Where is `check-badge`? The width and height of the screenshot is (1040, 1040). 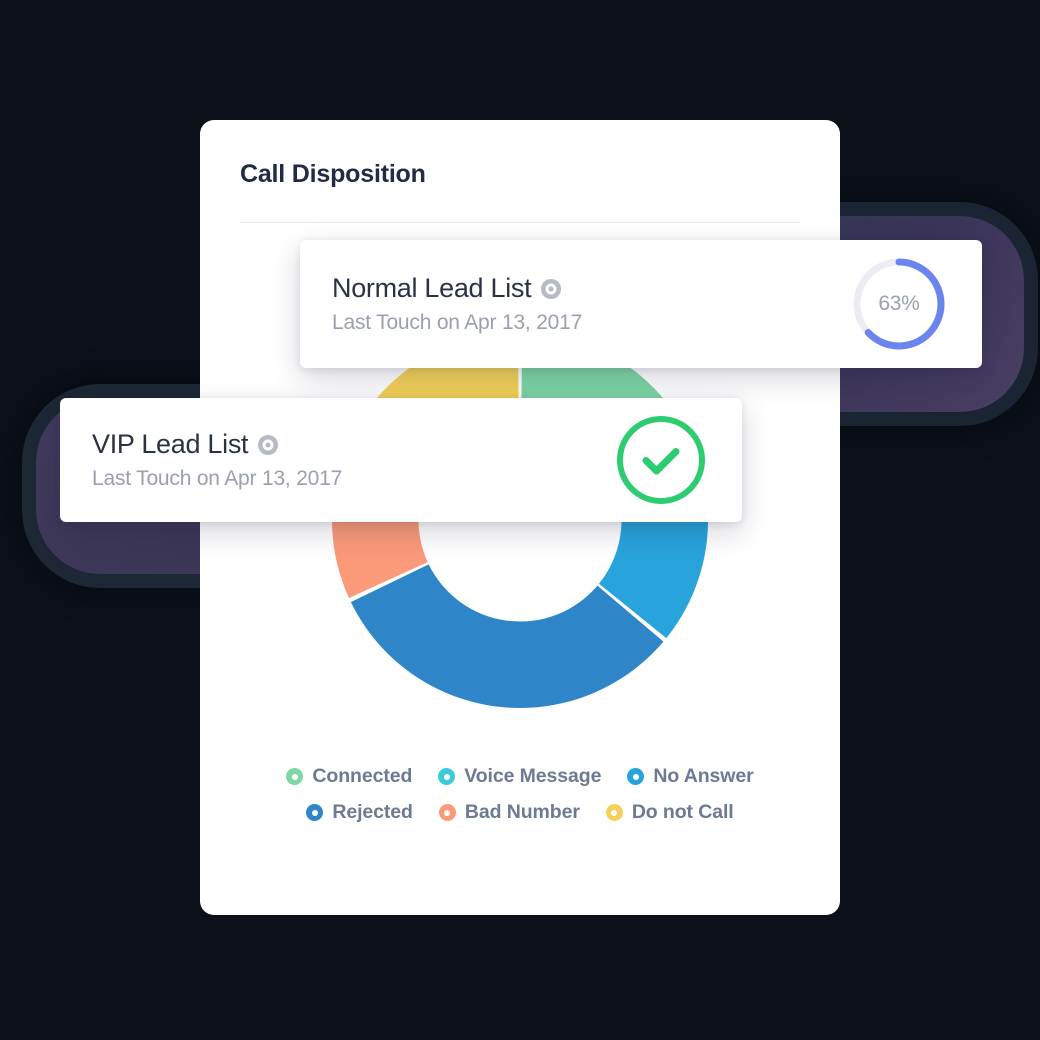
check-badge is located at coordinates (661, 460).